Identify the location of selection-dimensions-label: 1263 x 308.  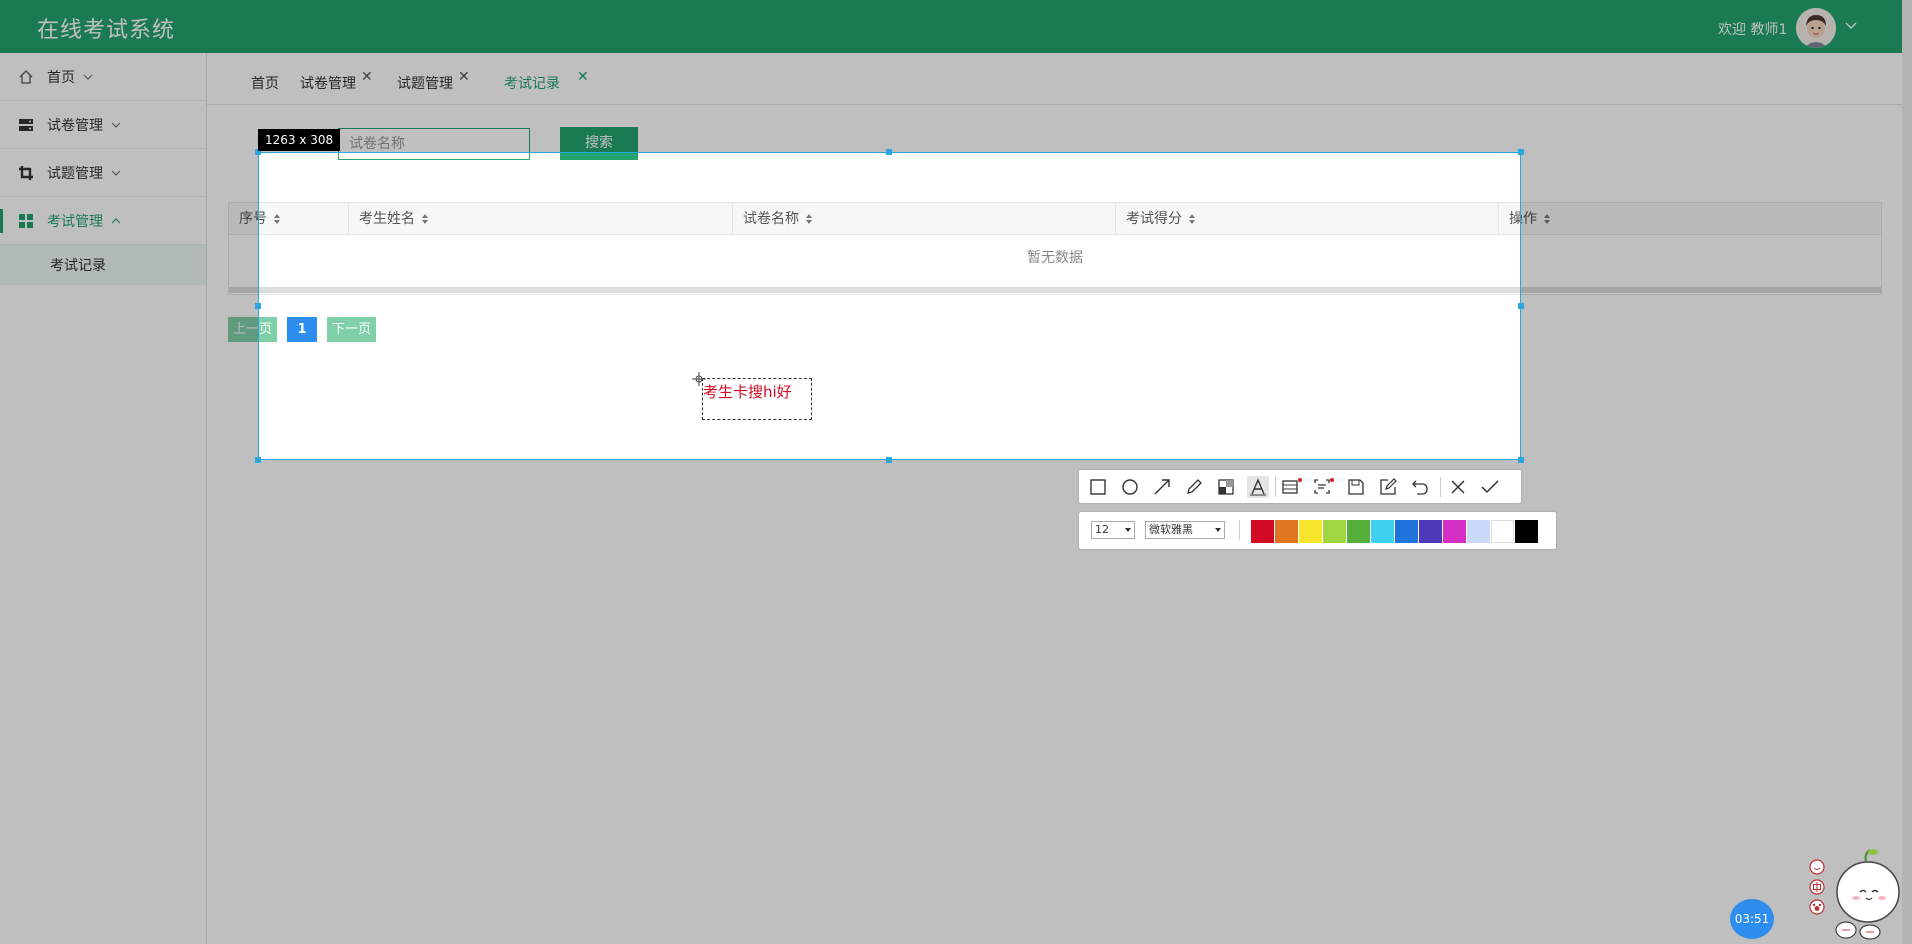
(299, 140).